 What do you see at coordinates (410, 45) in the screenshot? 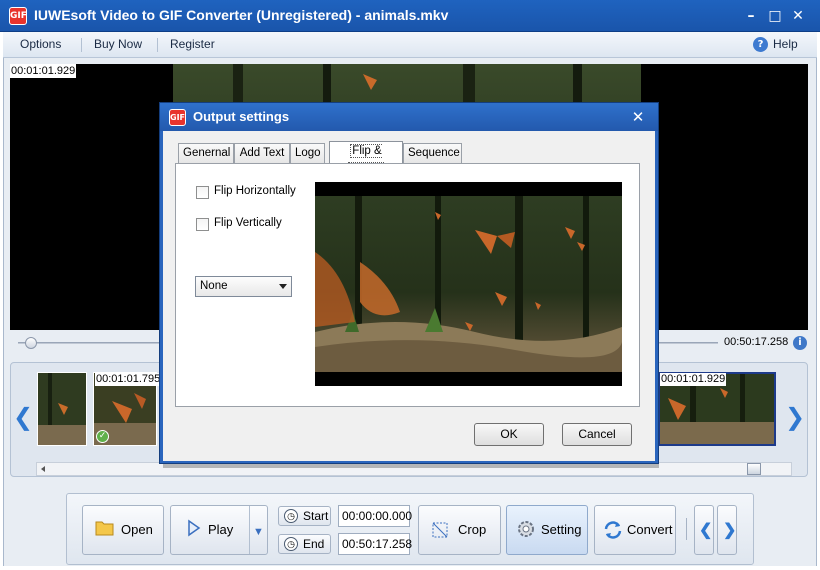
I see `menu-bar: Options Buy Now Register ? Help` at bounding box center [410, 45].